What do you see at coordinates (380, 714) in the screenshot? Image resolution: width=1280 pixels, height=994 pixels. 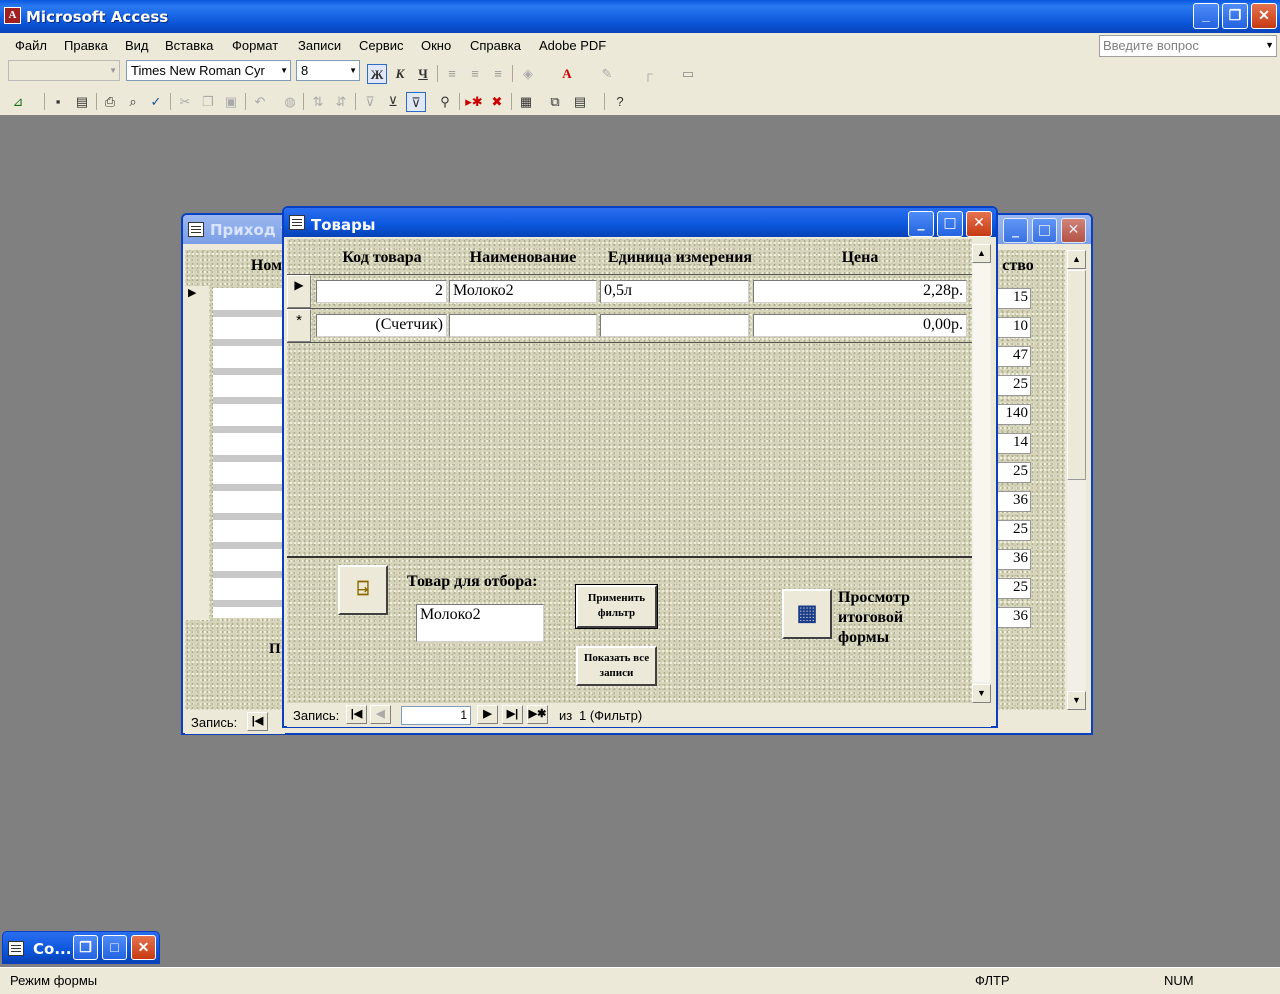 I see `previous-record-button: ◀` at bounding box center [380, 714].